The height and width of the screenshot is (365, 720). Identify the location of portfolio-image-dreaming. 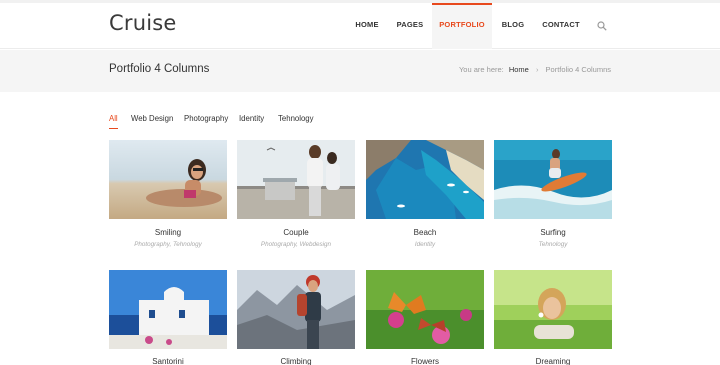
(553, 309).